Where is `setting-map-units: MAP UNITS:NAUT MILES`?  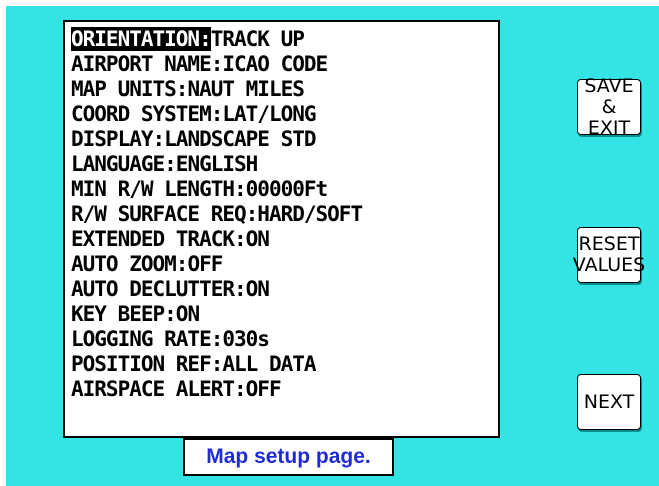
setting-map-units: MAP UNITS:NAUT MILES is located at coordinates (284, 89).